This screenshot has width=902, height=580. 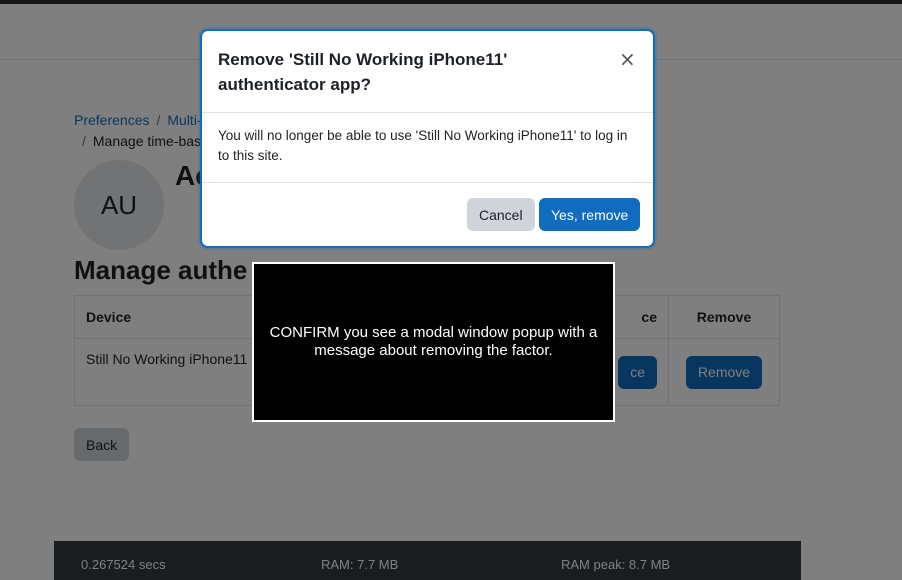 I want to click on confirm-remove-button: Yes, remove, so click(x=590, y=214).